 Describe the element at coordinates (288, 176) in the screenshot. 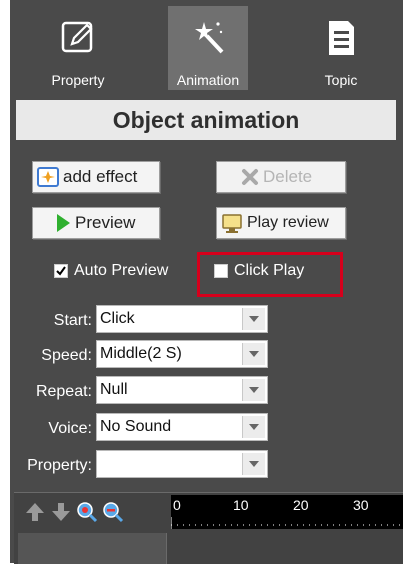

I see `delete-label: Delete` at that location.